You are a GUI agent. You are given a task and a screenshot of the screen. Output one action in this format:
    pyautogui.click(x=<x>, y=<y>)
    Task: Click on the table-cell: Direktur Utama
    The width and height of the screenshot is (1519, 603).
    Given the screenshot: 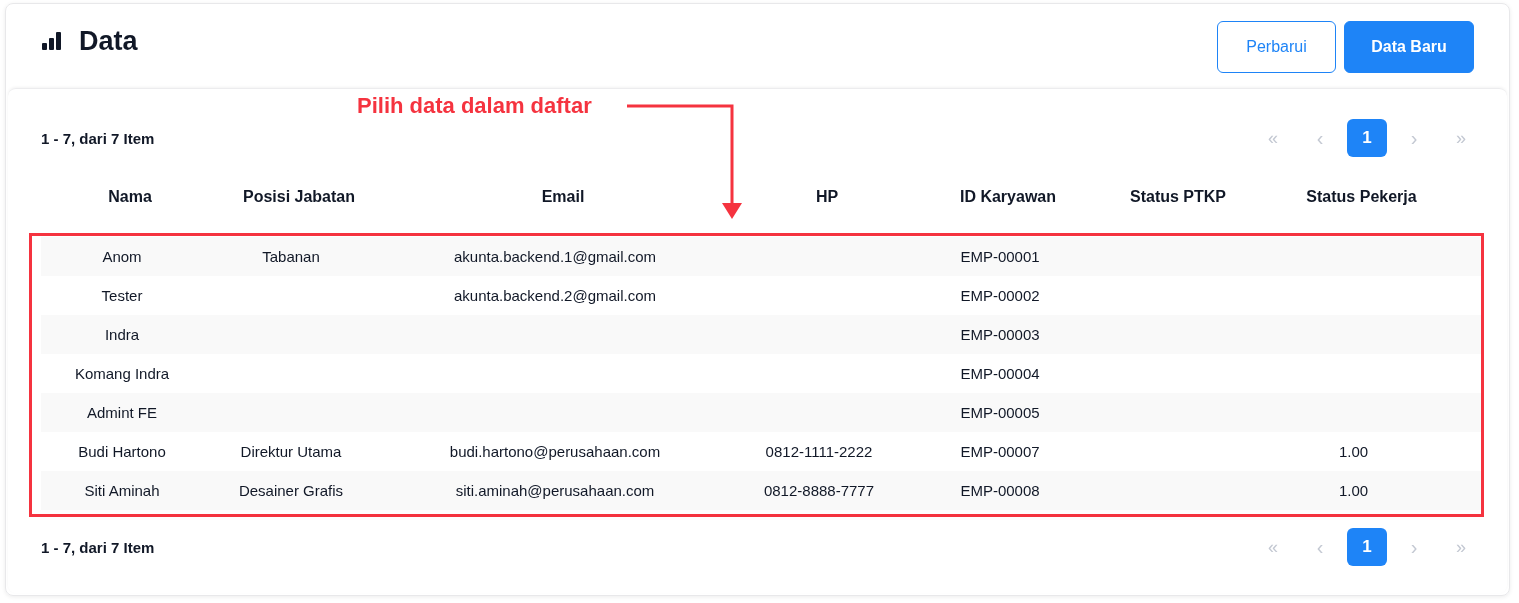 What is the action you would take?
    pyautogui.click(x=291, y=451)
    